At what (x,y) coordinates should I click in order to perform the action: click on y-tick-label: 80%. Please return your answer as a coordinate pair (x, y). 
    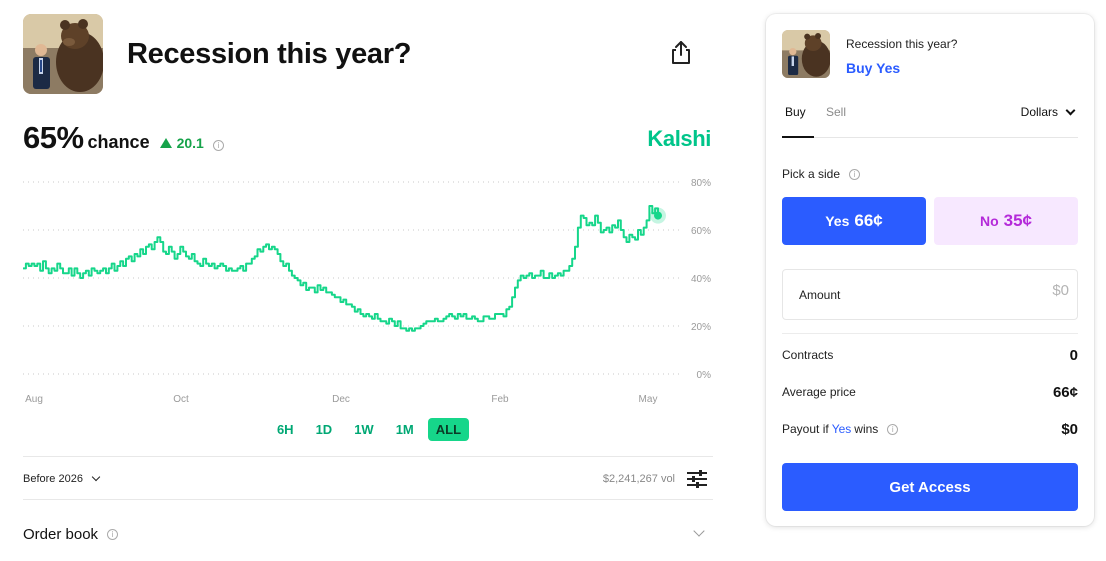
    Looking at the image, I should click on (701, 183).